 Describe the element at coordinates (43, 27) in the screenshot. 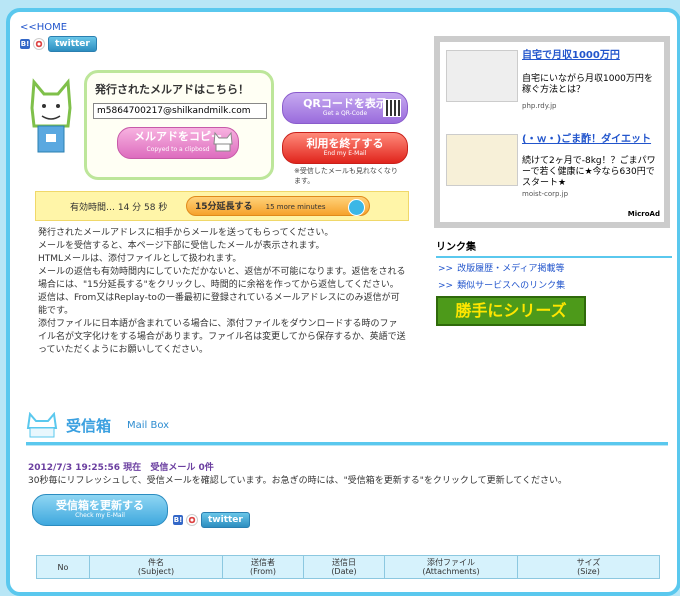

I see `home-link: <<HOME` at that location.